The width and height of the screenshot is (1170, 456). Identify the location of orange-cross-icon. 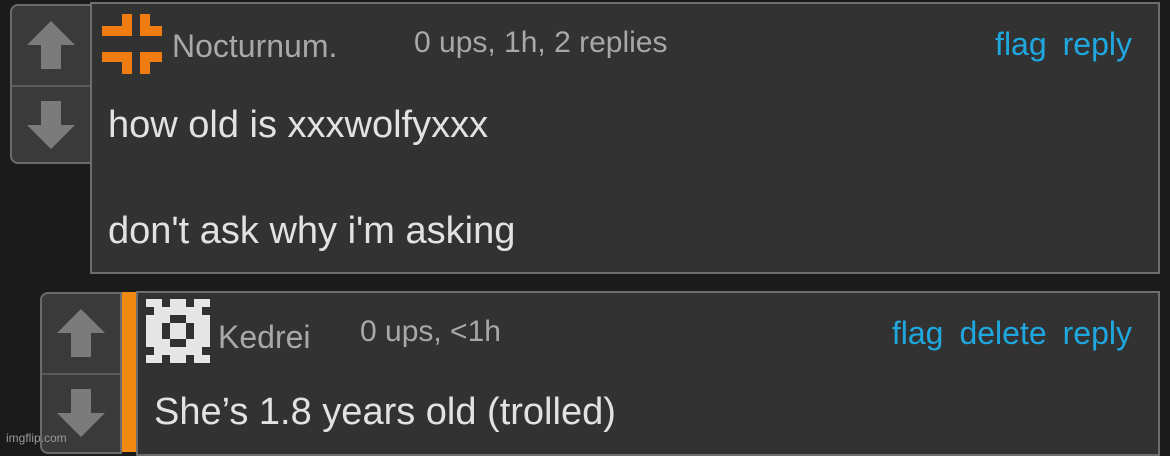
(132, 44).